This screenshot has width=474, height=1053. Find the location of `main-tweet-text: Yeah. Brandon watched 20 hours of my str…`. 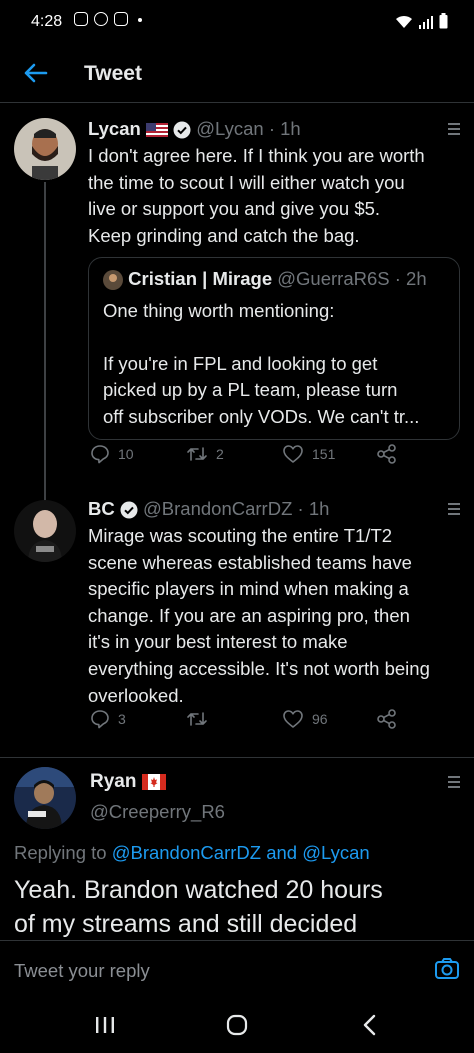

main-tweet-text: Yeah. Brandon watched 20 hours of my str… is located at coordinates (239, 907).